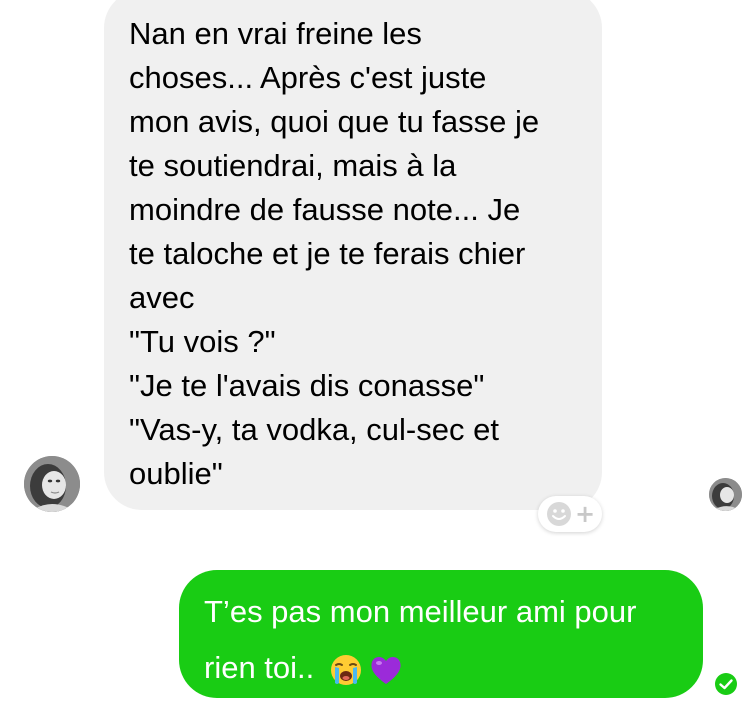  I want to click on sender-avatar, so click(52, 484).